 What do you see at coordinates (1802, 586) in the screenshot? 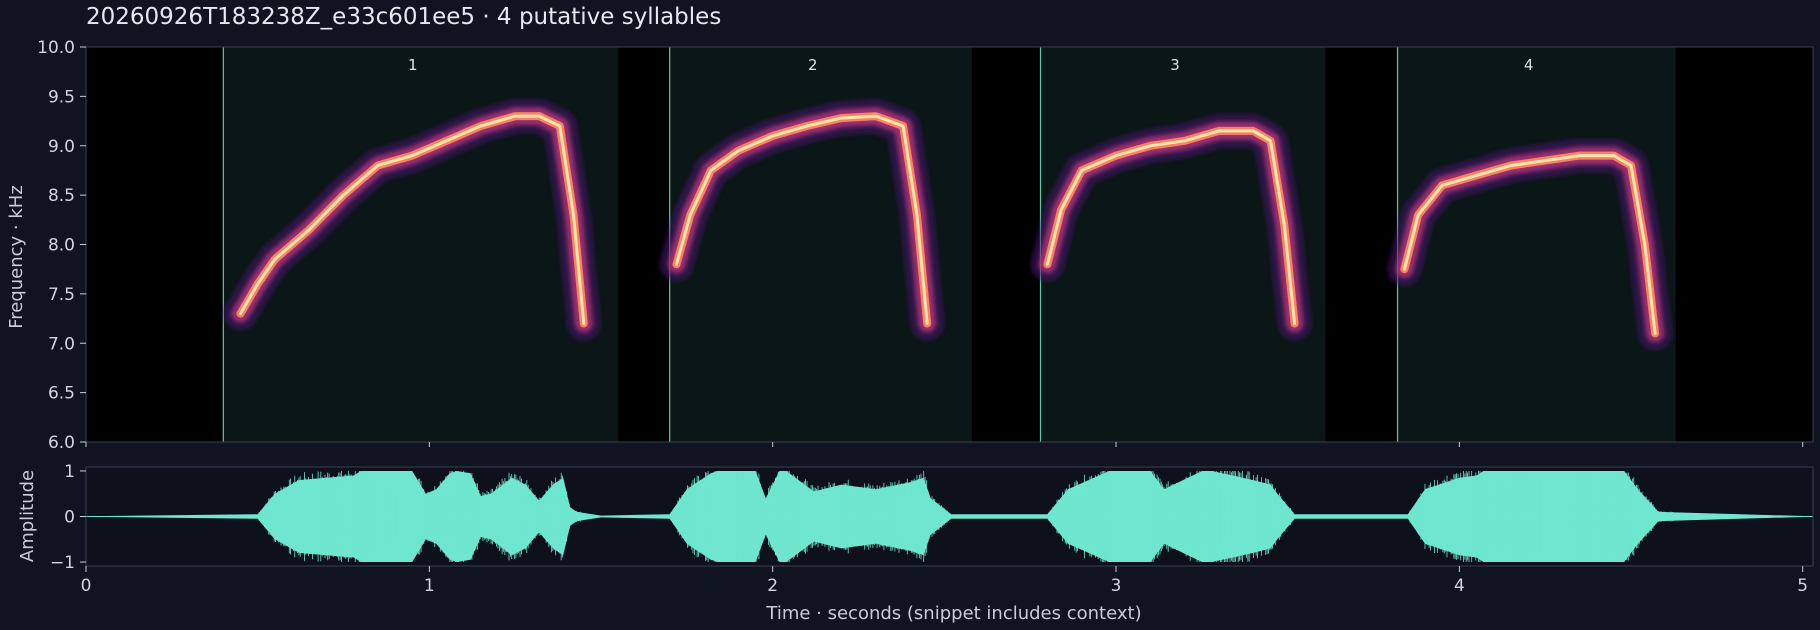
I see `x-tick-label: 5` at bounding box center [1802, 586].